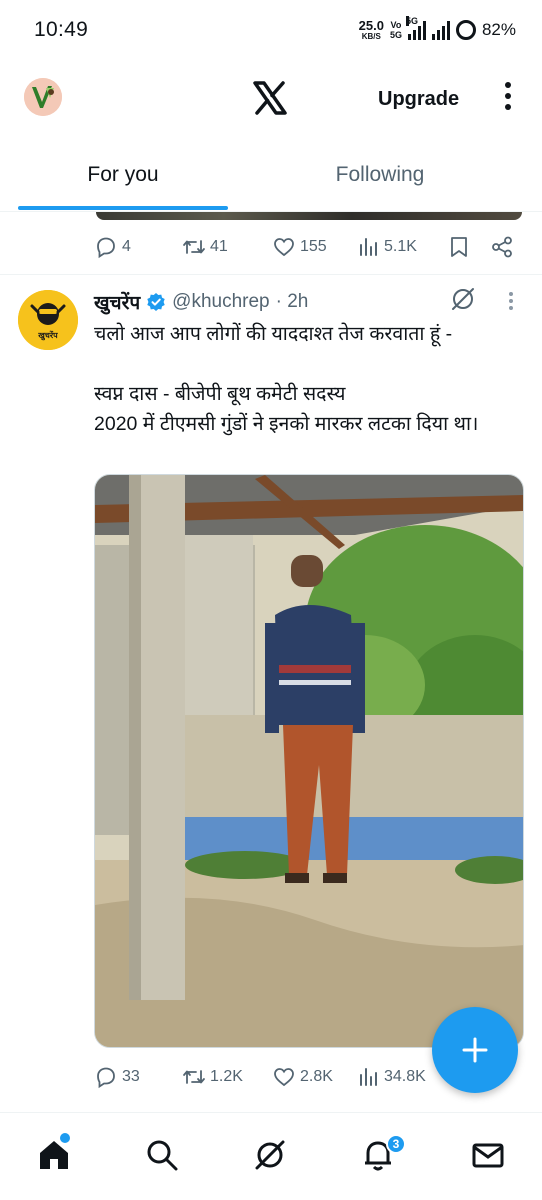  Describe the element at coordinates (292, 301) in the screenshot. I see `tweet-time: · 2h` at that location.